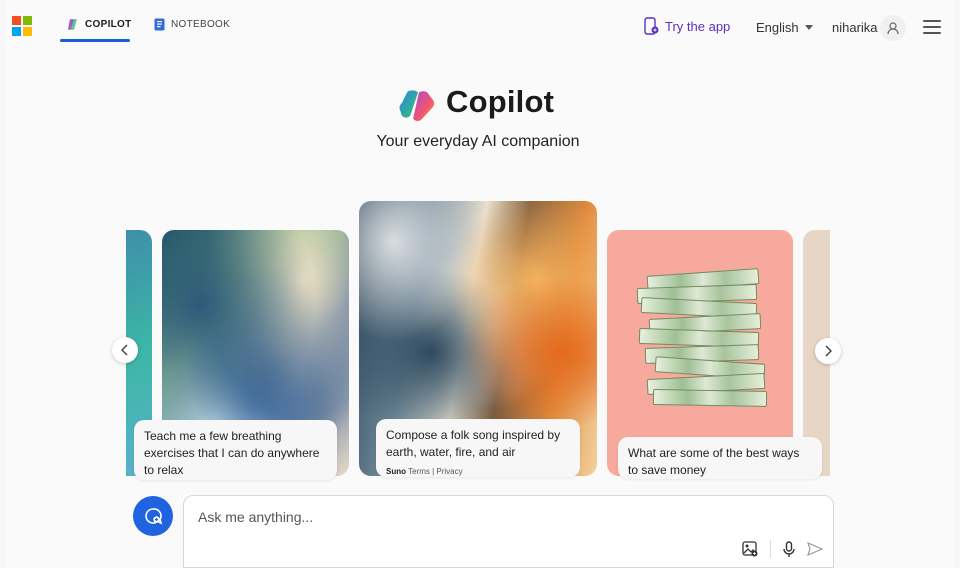 The image size is (960, 568). Describe the element at coordinates (782, 549) in the screenshot. I see `chat-tools` at that location.